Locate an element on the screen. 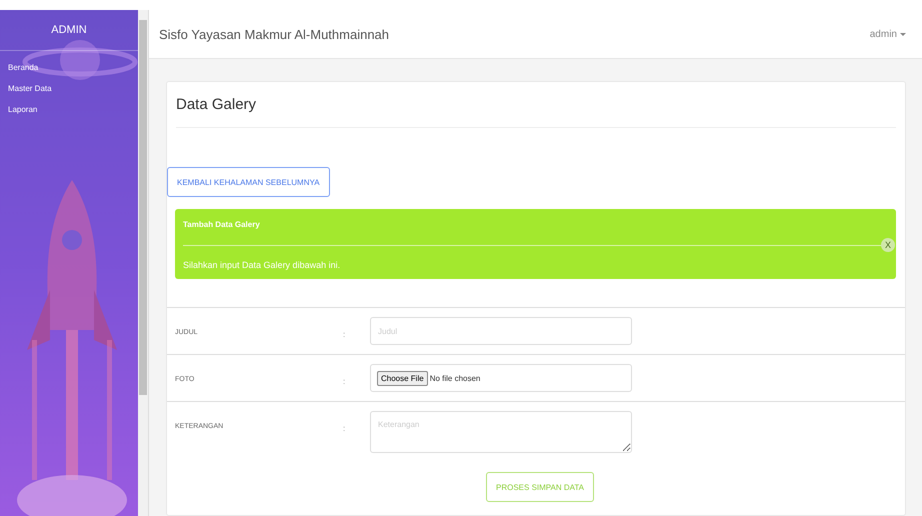 The image size is (922, 516). close-button: X is located at coordinates (888, 245).